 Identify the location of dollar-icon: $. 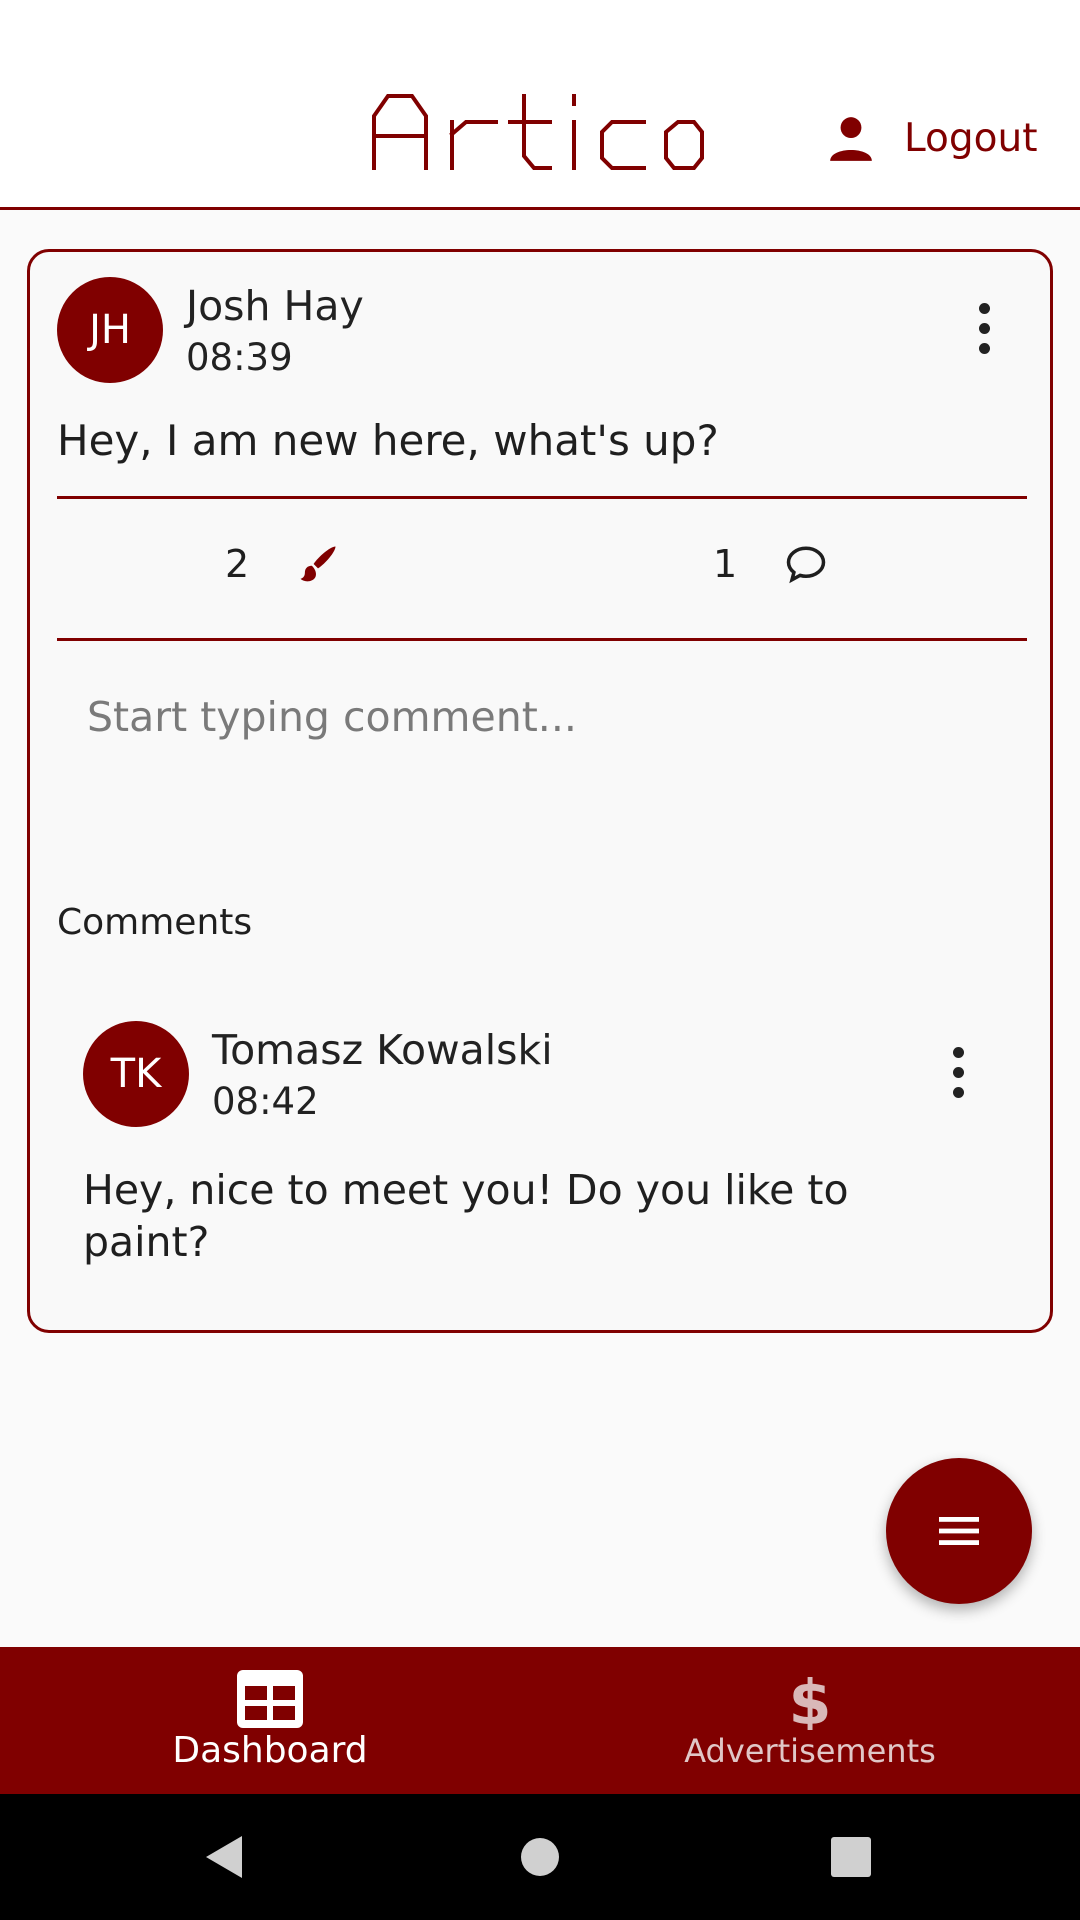
(809, 1701).